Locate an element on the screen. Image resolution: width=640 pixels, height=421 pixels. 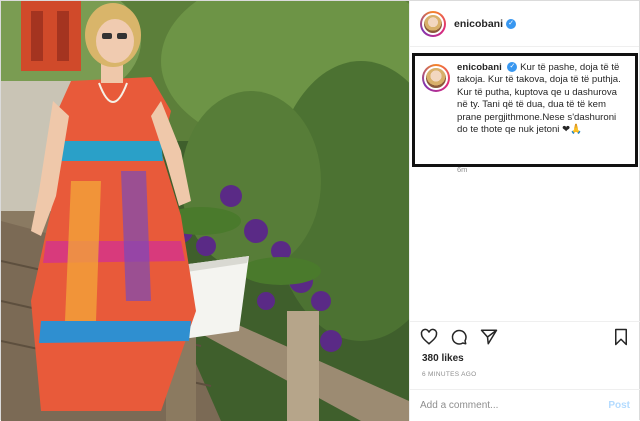
author-username: enicobani is located at coordinates (478, 24).